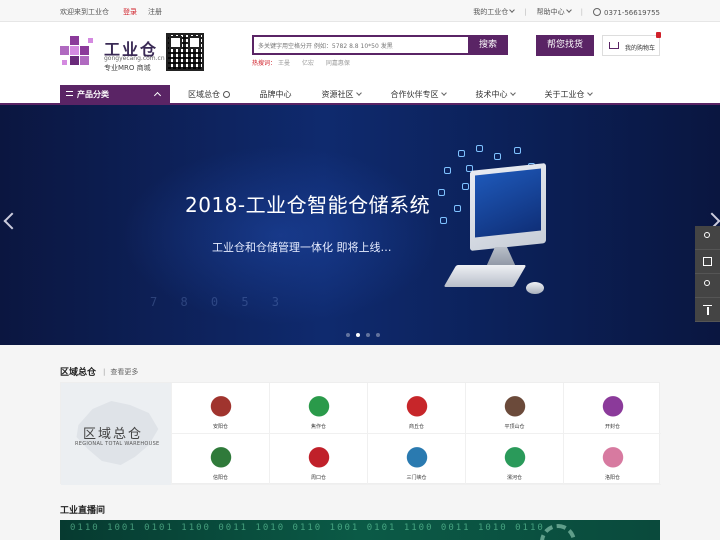 This screenshot has width=720, height=540. What do you see at coordinates (79, 53) in the screenshot?
I see `logo-mark-icon` at bounding box center [79, 53].